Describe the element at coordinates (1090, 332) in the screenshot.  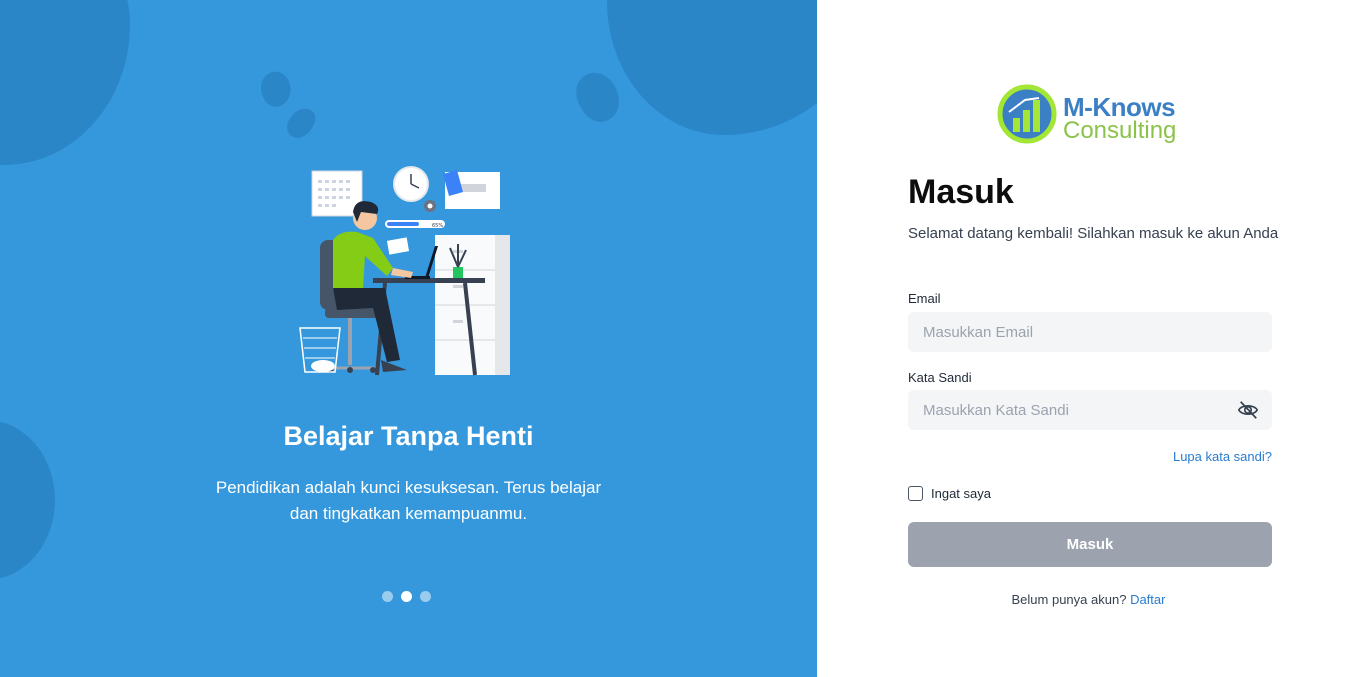
I see `email-field: Masukkan Email` at that location.